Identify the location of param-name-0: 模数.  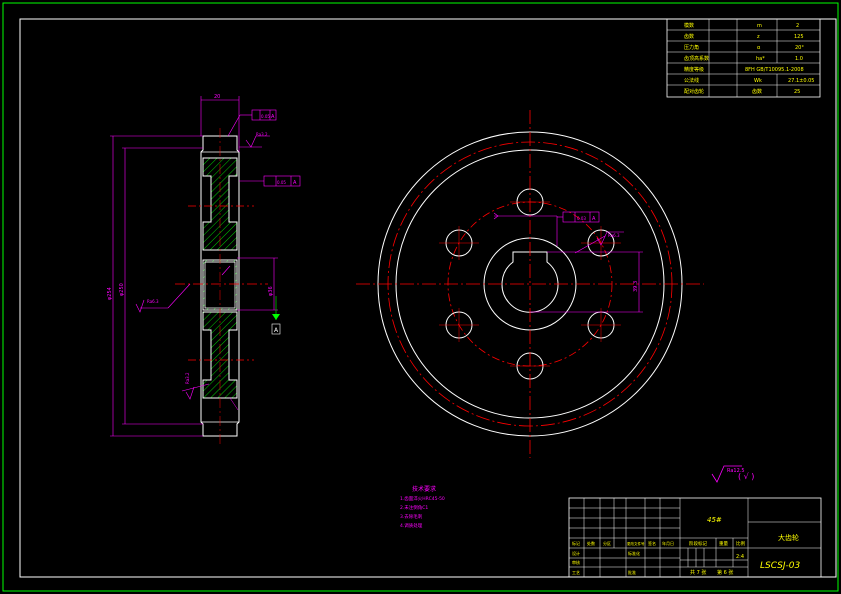
(689, 25).